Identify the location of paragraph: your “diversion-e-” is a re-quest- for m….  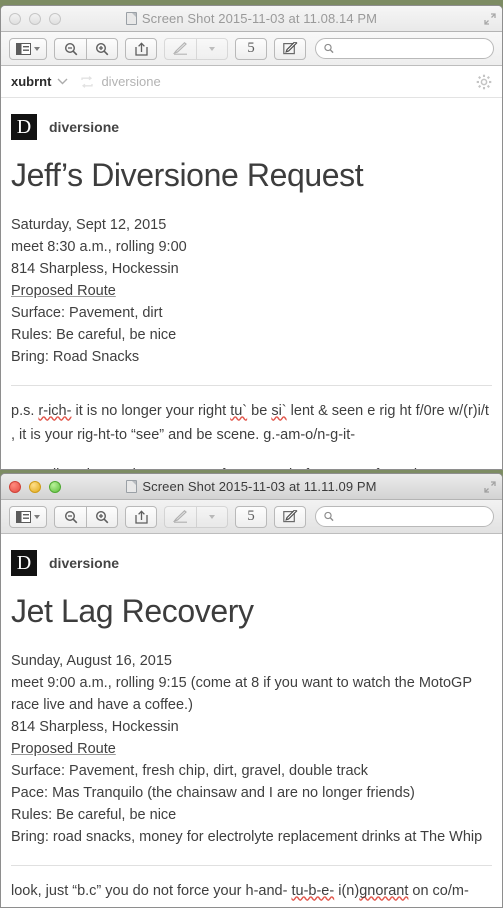
(251, 466).